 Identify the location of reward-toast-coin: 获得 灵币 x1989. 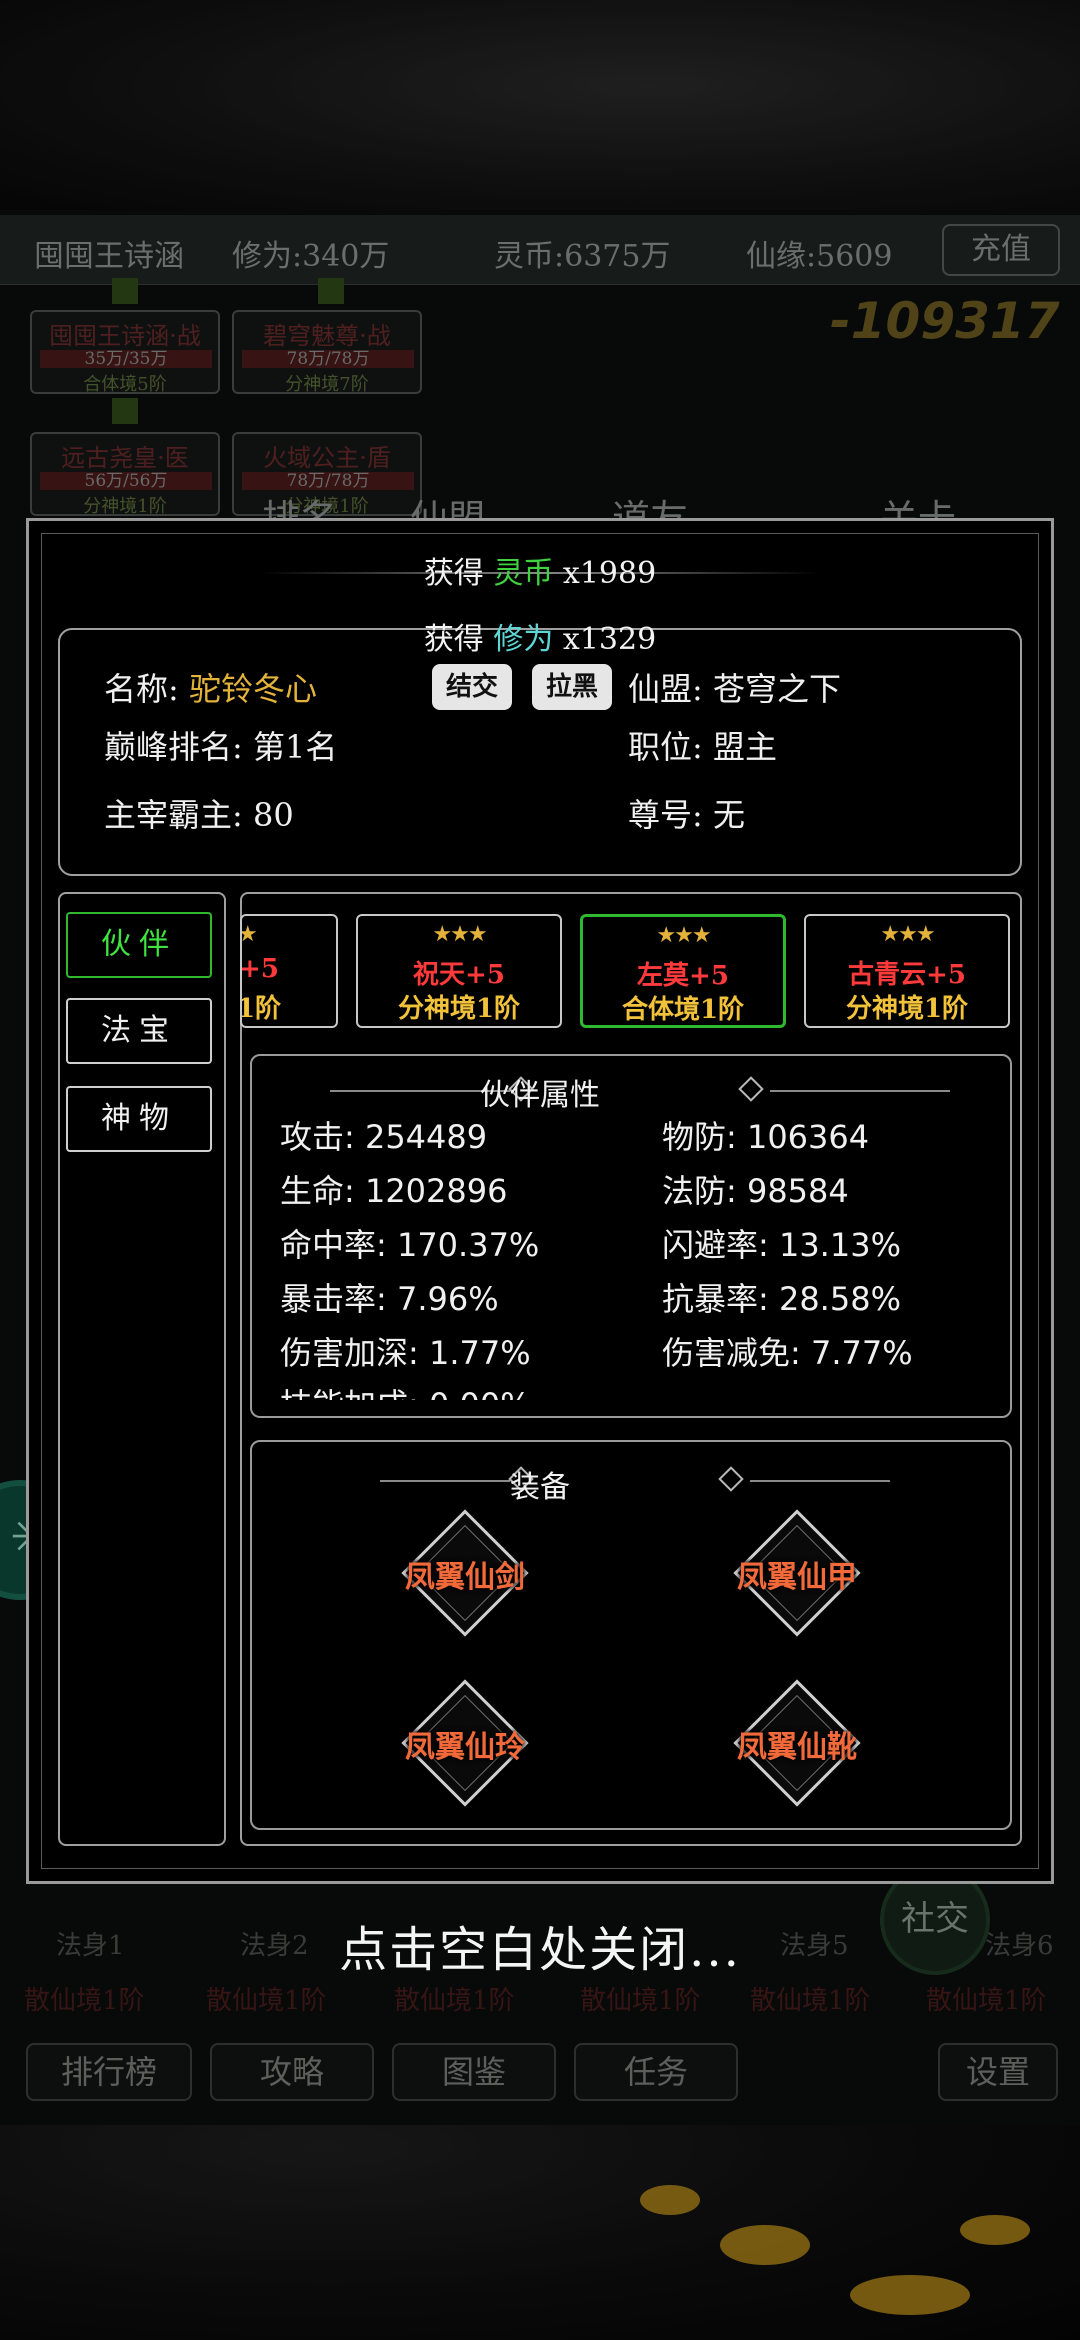
(540, 570).